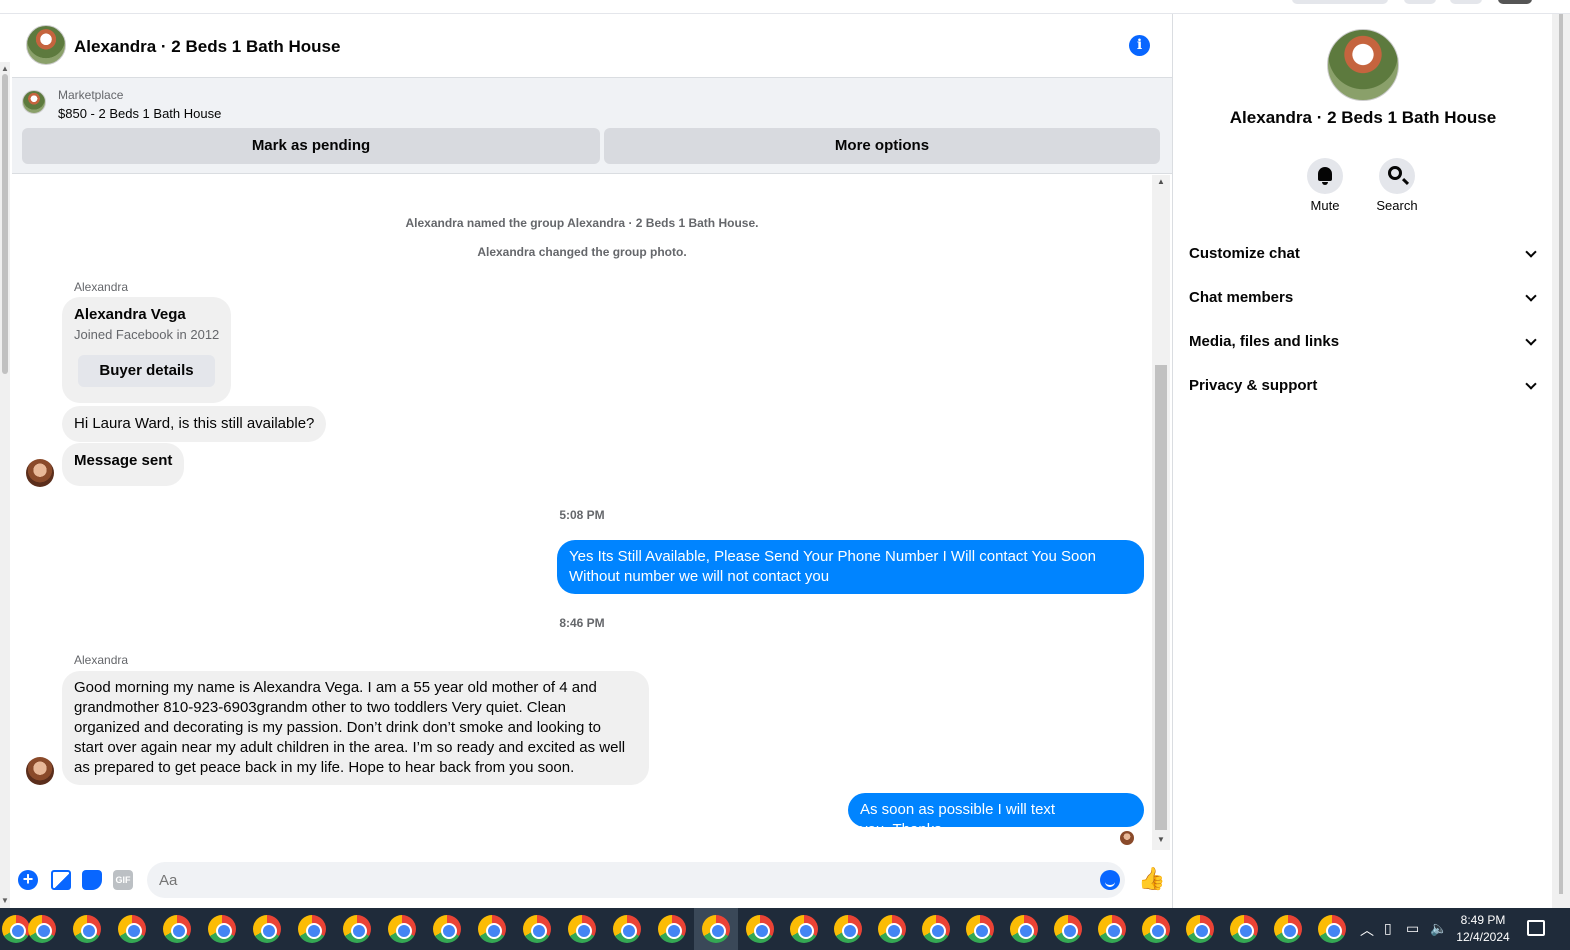 The height and width of the screenshot is (950, 1570). I want to click on section-customize-chat: Customize chat, so click(1365, 254).